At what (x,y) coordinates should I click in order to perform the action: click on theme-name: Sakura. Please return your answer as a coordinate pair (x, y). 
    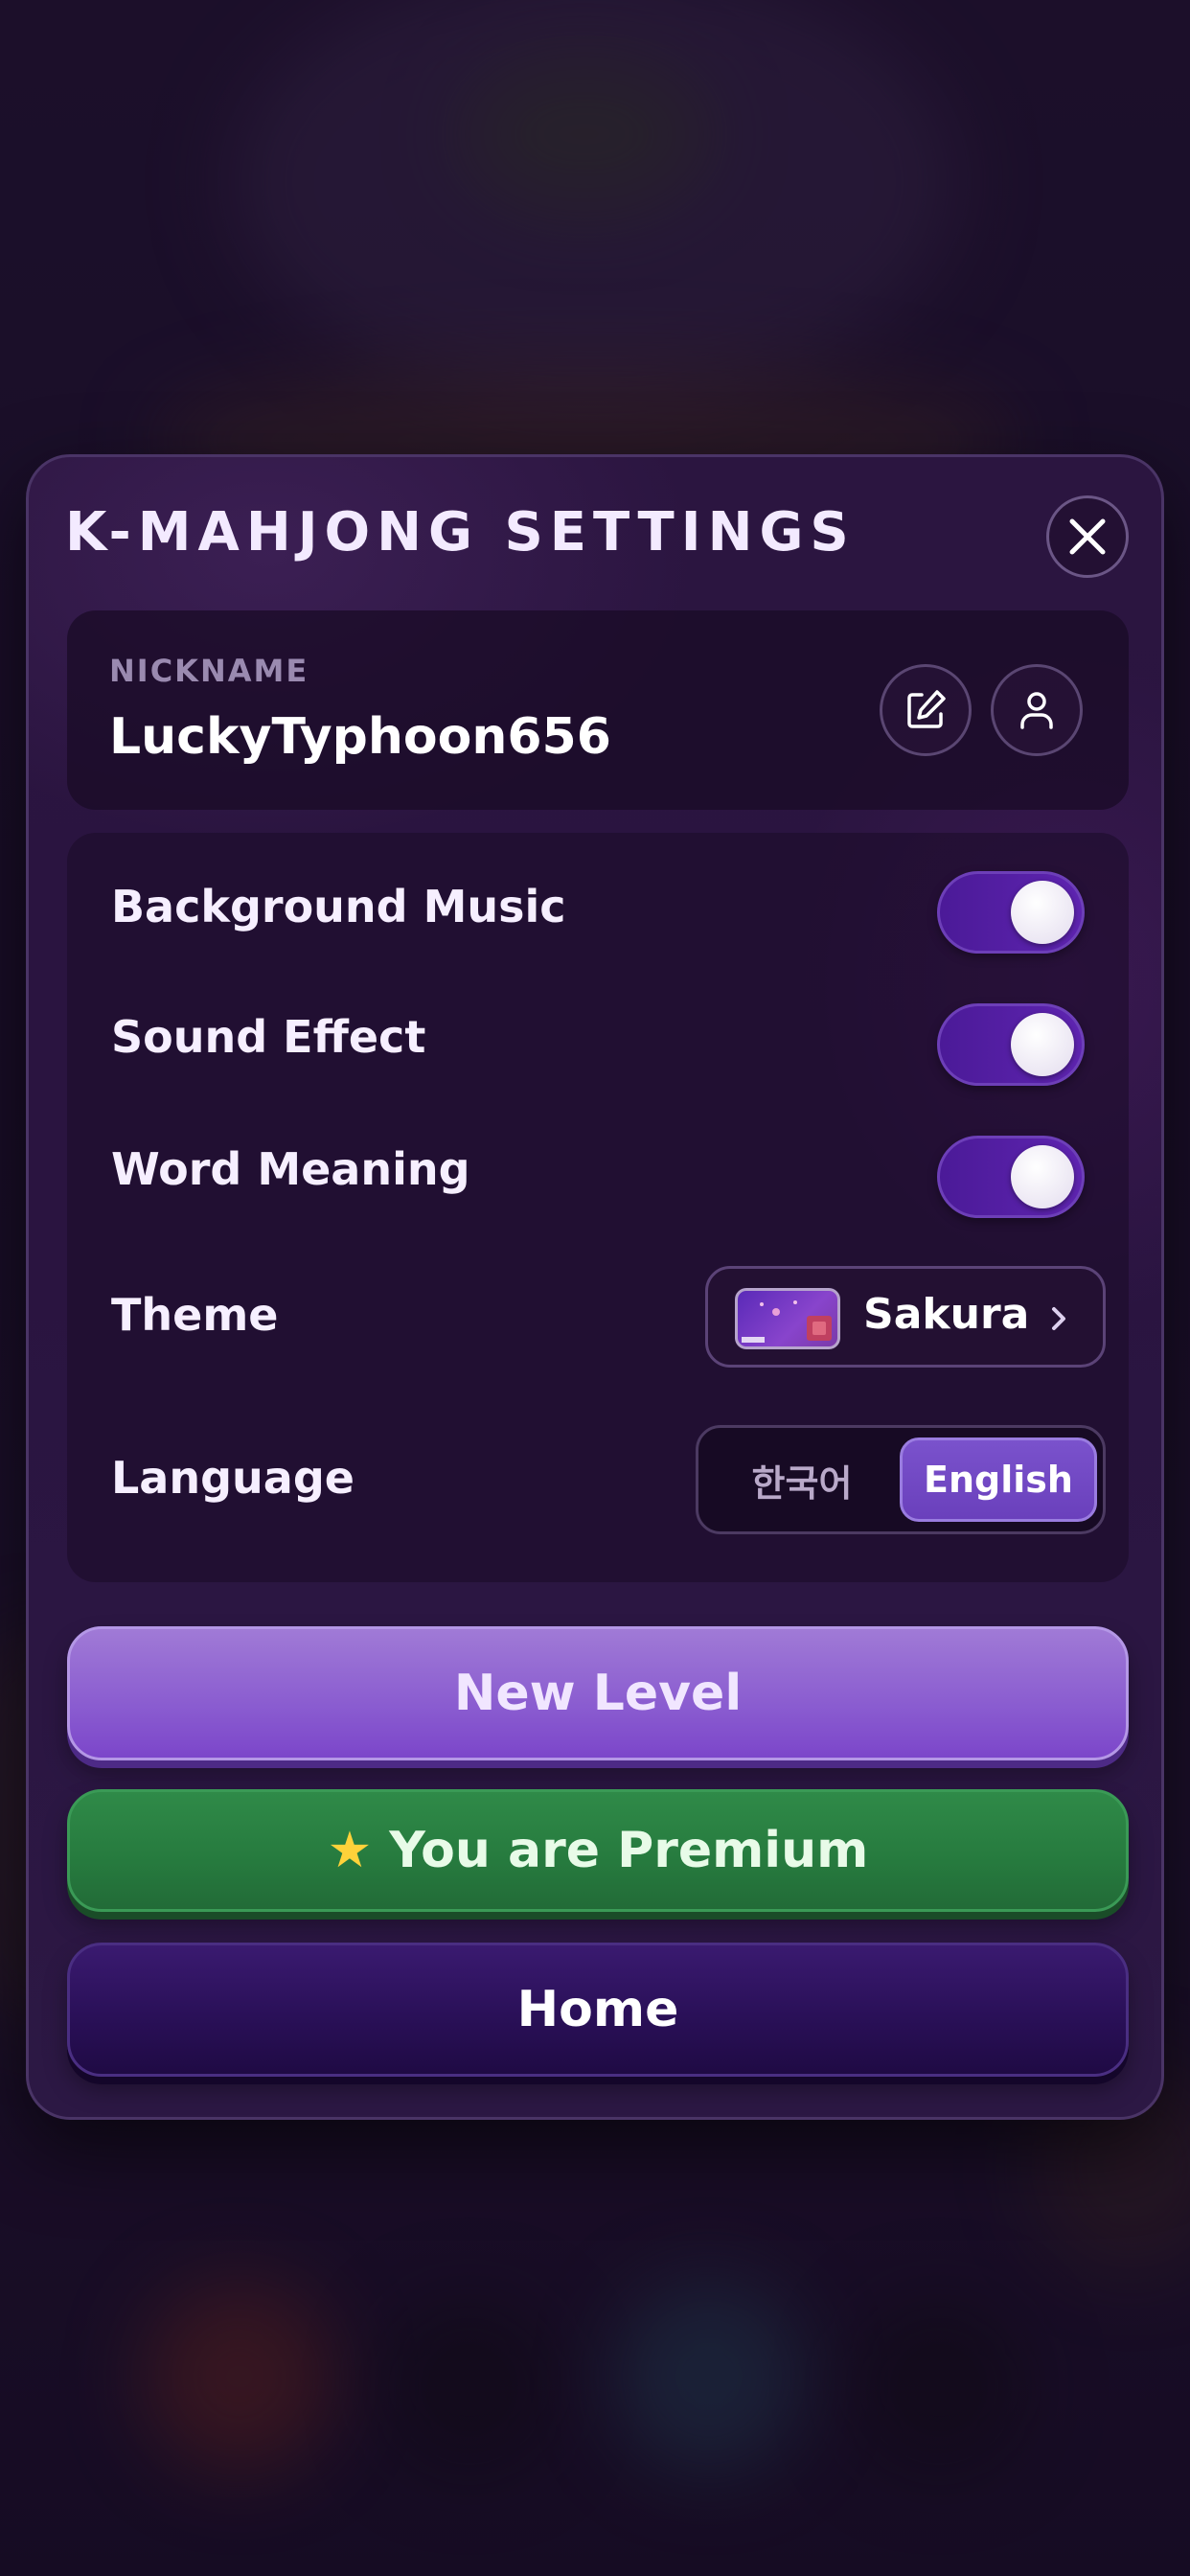
    Looking at the image, I should click on (947, 1314).